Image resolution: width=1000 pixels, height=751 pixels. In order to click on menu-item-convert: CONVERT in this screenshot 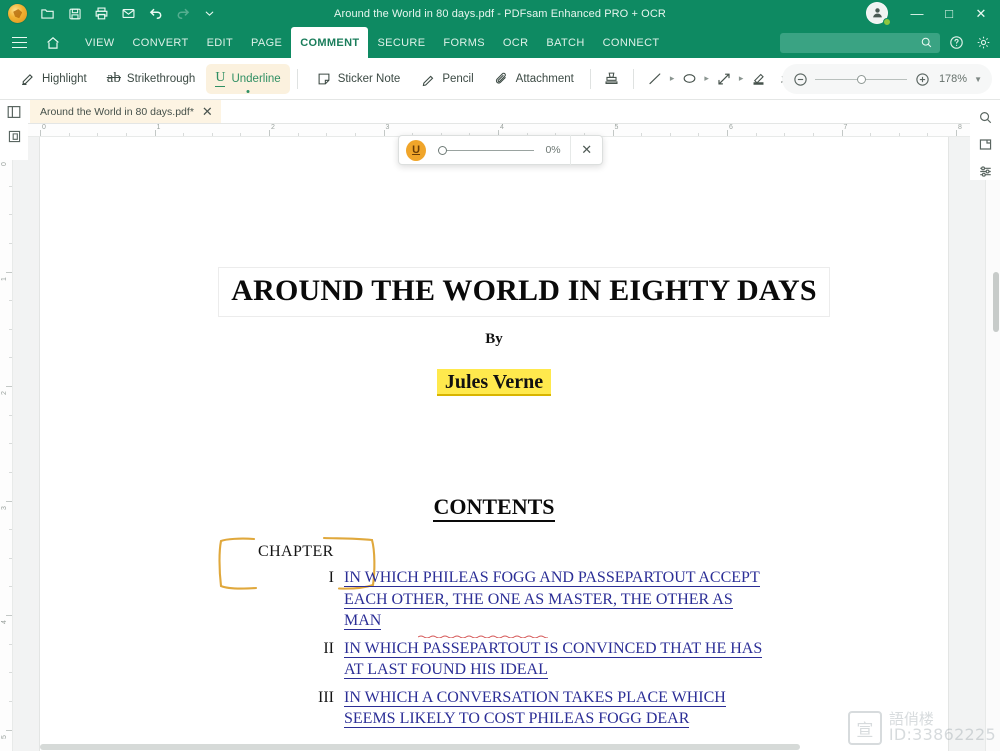, I will do `click(161, 42)`.